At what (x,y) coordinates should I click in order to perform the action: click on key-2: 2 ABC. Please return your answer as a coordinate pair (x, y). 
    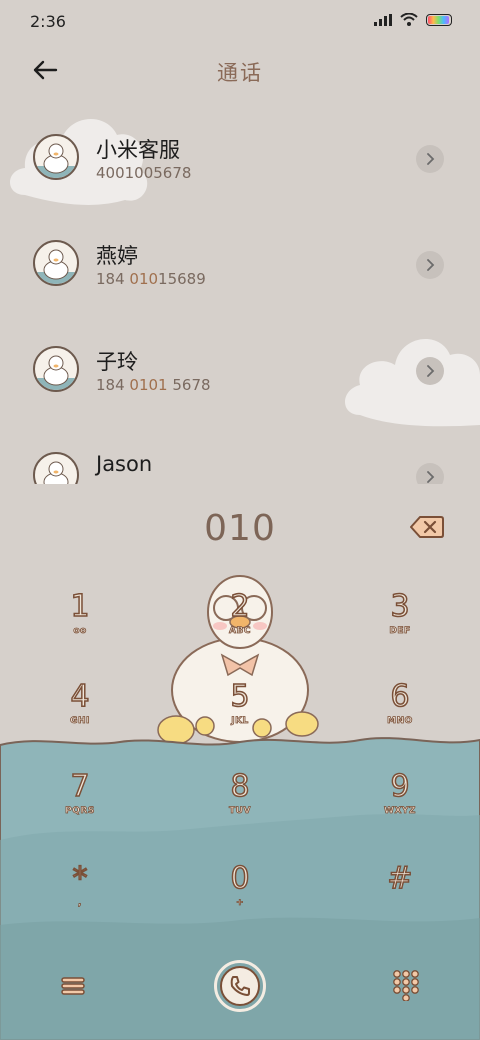
    Looking at the image, I should click on (240, 629).